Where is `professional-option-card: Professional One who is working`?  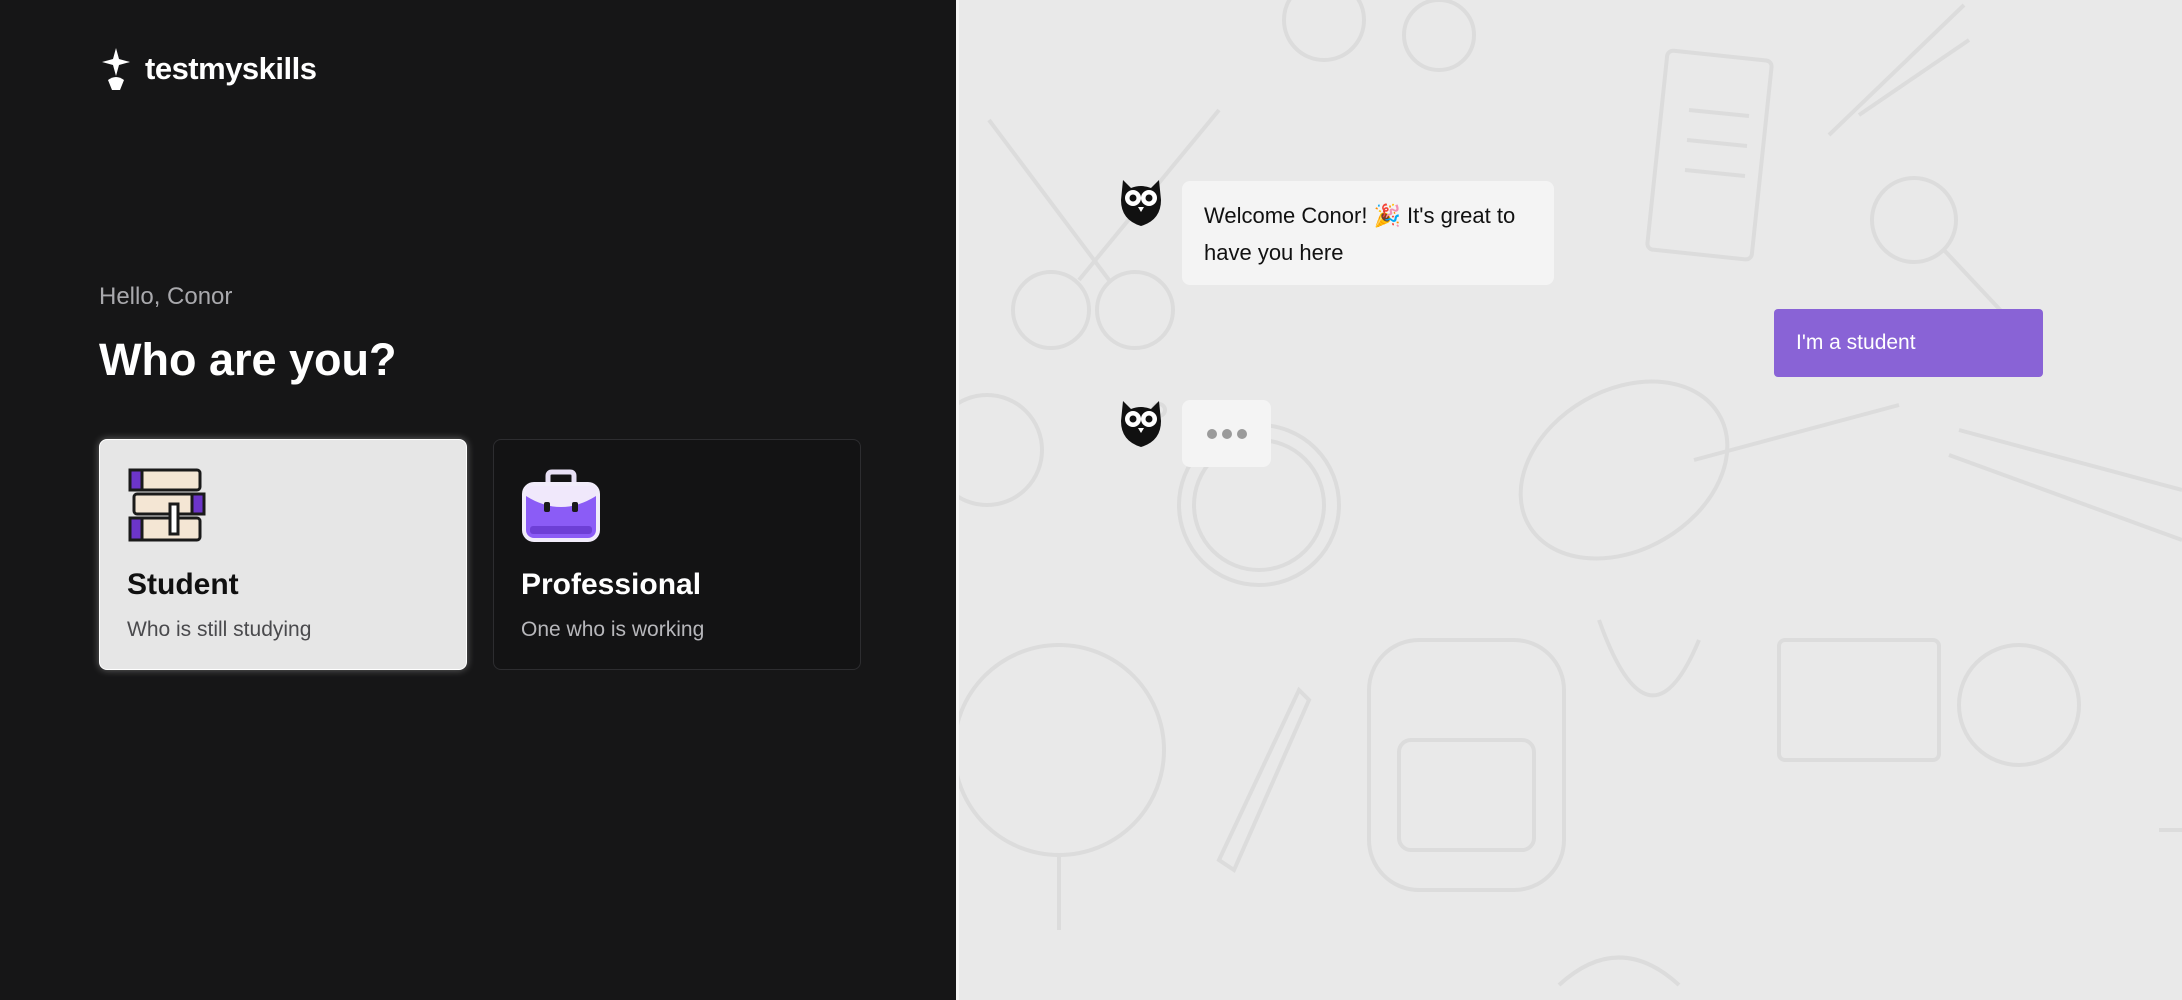
professional-option-card: Professional One who is working is located at coordinates (677, 554).